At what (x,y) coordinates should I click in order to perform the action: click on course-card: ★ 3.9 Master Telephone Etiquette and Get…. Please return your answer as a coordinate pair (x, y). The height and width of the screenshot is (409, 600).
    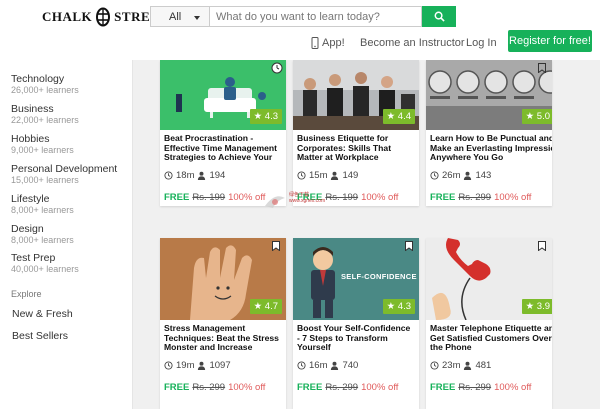
    Looking at the image, I should click on (489, 323).